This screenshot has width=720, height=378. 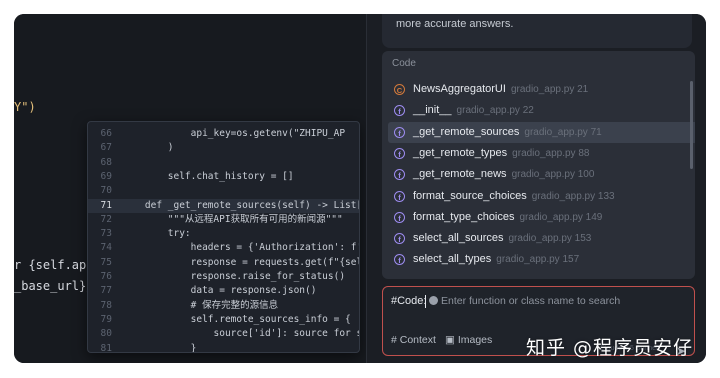 What do you see at coordinates (413, 340) in the screenshot?
I see `context-button: # Context` at bounding box center [413, 340].